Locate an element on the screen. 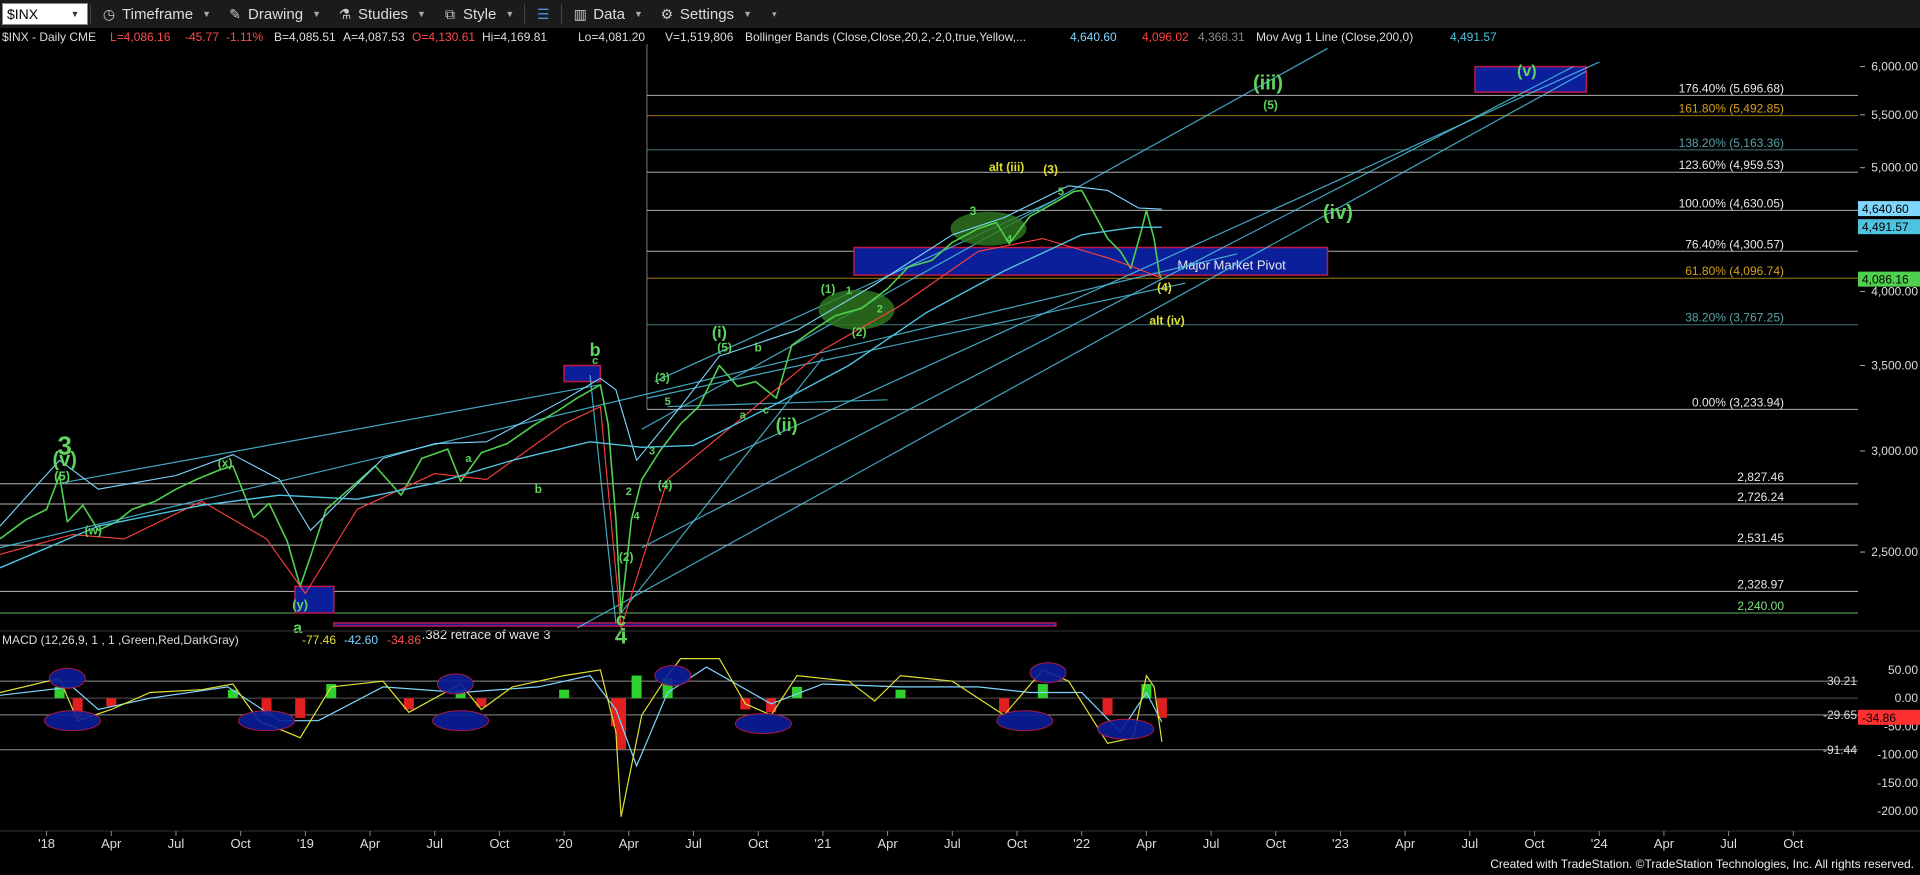 This screenshot has height=875, width=1920. wave-label: (x) is located at coordinates (225, 463).